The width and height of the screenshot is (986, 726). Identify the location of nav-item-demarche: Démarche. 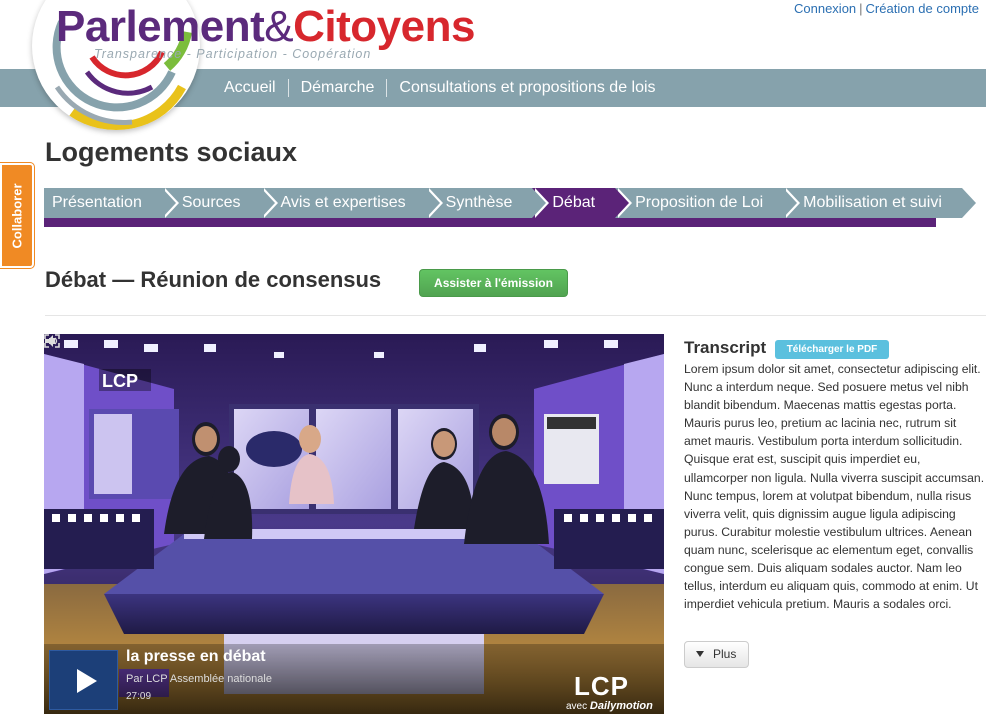
(337, 88).